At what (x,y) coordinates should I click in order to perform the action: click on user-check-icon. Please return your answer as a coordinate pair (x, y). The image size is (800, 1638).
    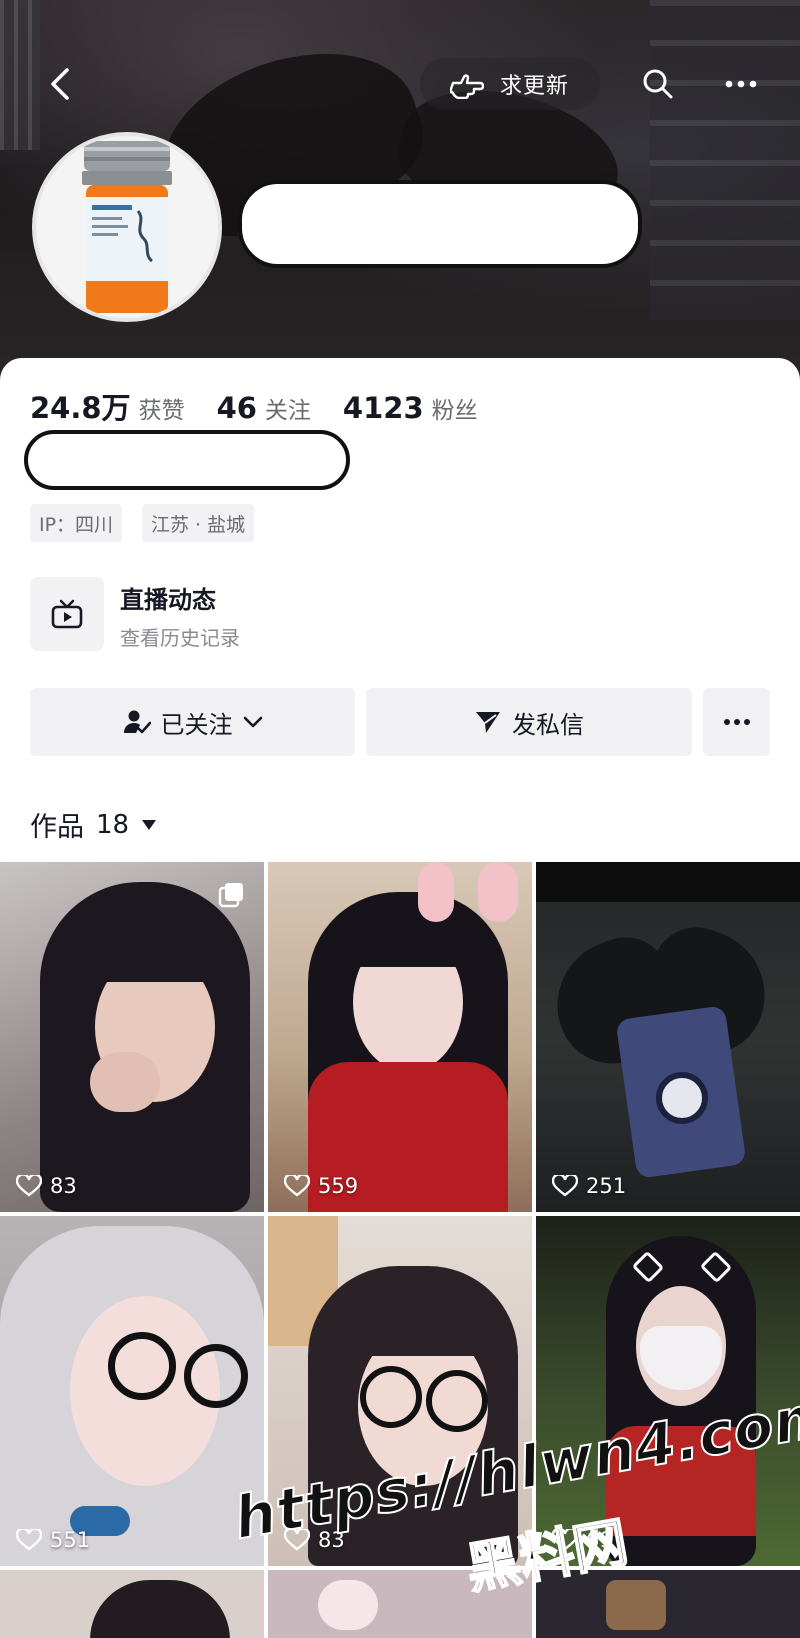
    Looking at the image, I should click on (137, 722).